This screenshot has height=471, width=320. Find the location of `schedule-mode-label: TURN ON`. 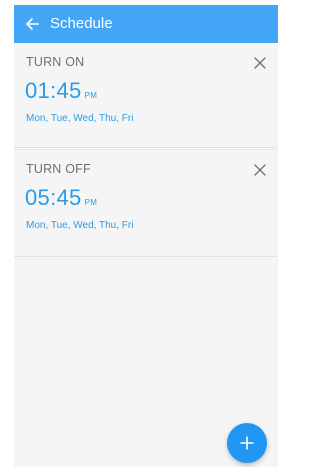

schedule-mode-label: TURN ON is located at coordinates (55, 62).